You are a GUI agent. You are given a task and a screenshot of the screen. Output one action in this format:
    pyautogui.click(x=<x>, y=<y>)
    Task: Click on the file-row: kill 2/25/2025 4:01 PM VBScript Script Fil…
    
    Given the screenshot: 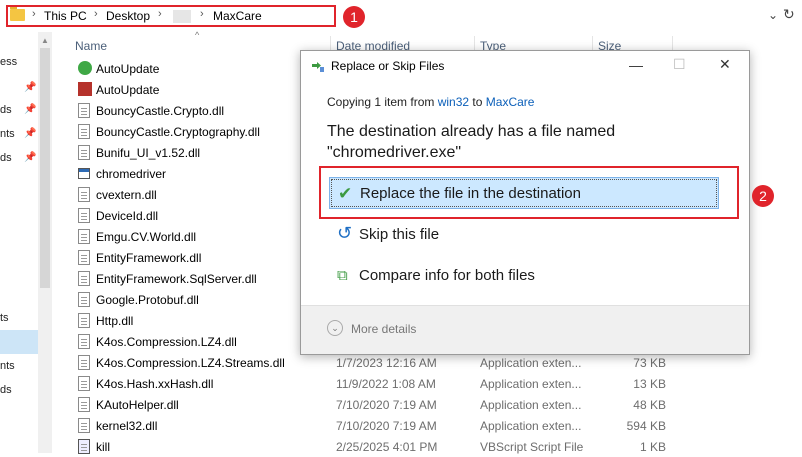 What is the action you would take?
    pyautogui.click(x=374, y=447)
    